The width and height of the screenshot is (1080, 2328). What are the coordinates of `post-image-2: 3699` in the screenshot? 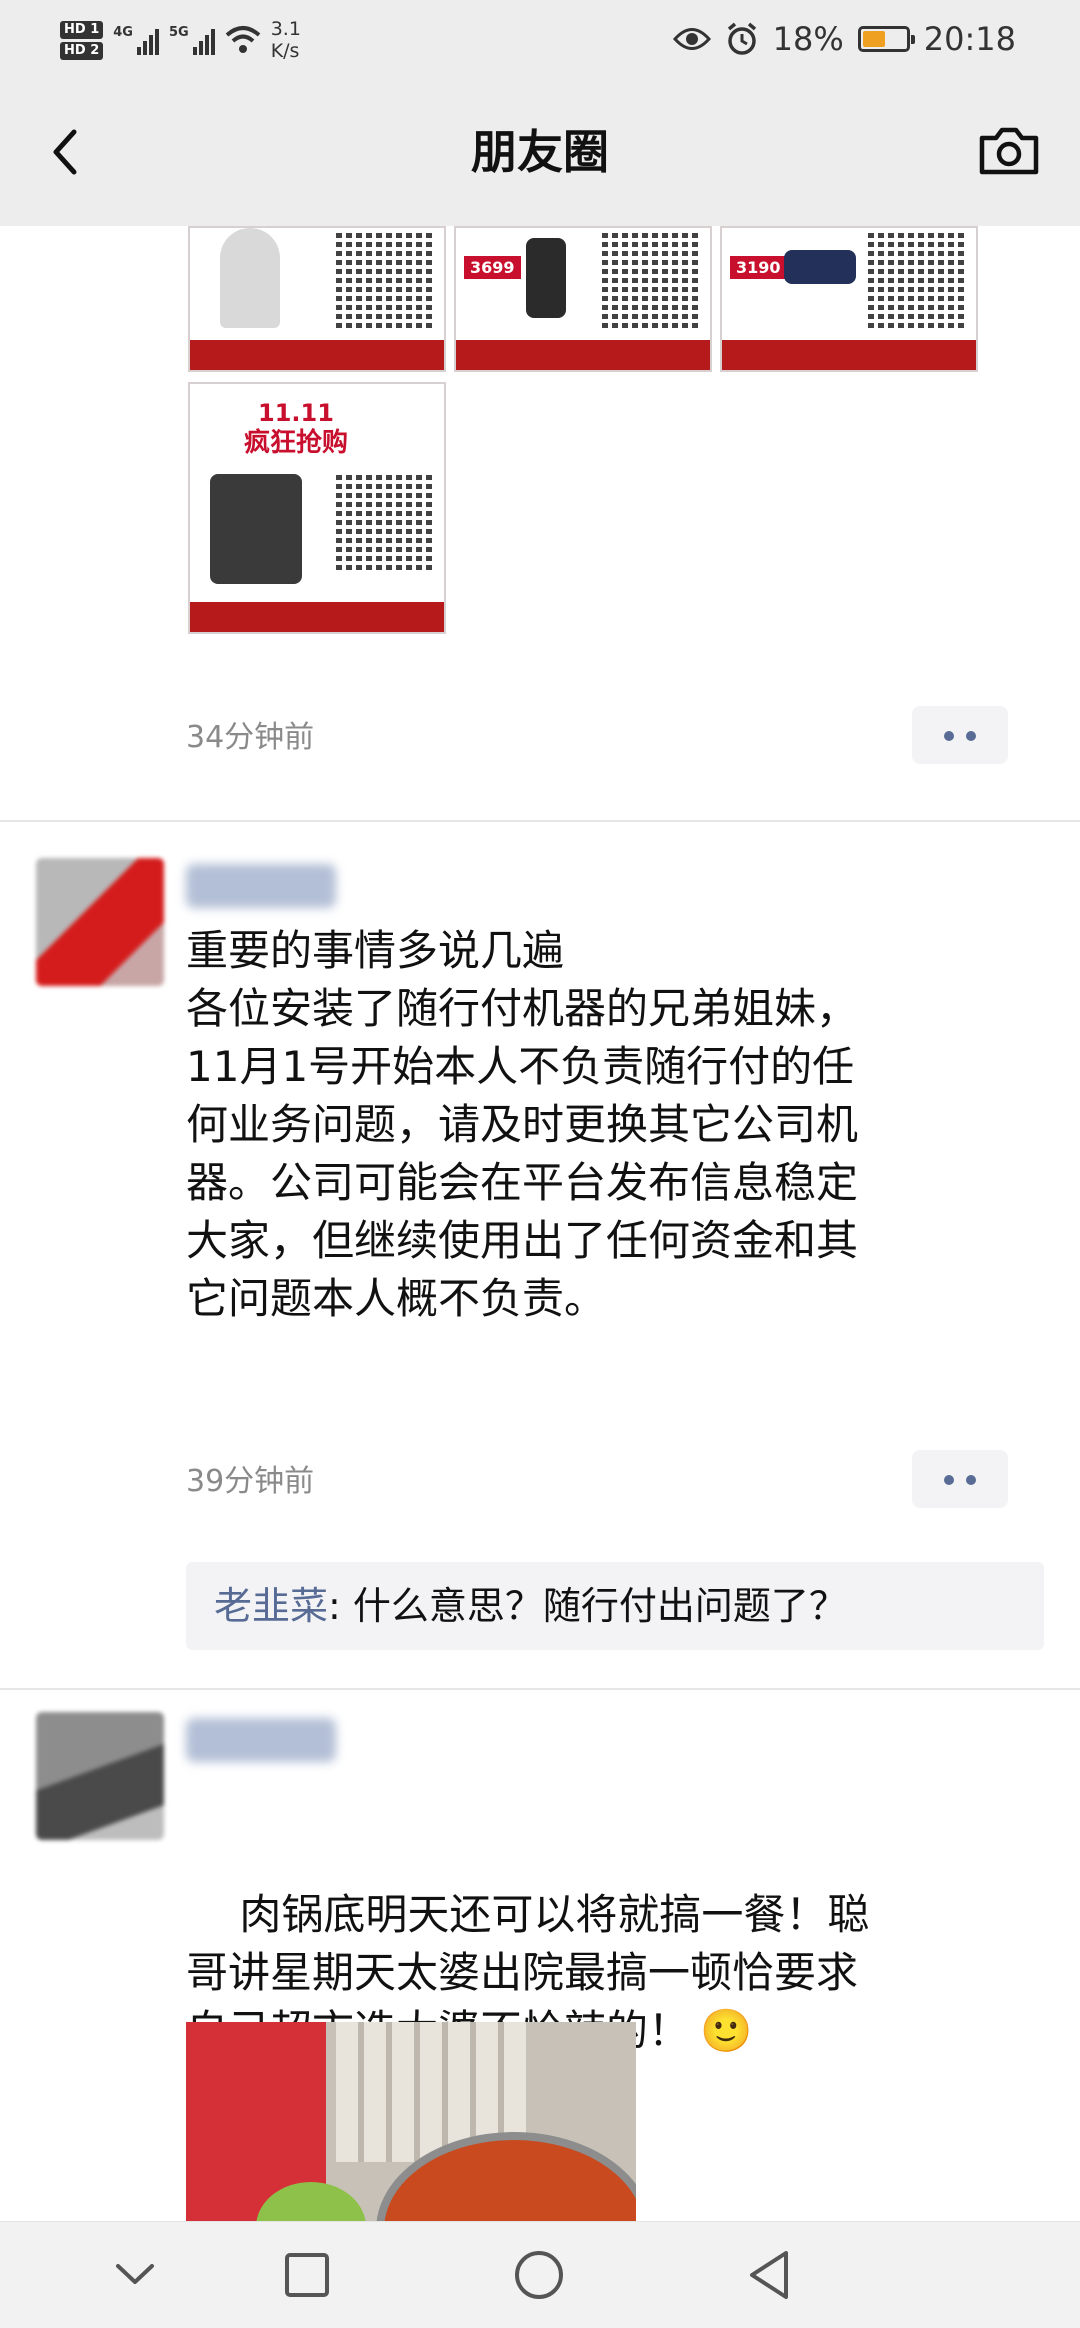 It's located at (583, 299).